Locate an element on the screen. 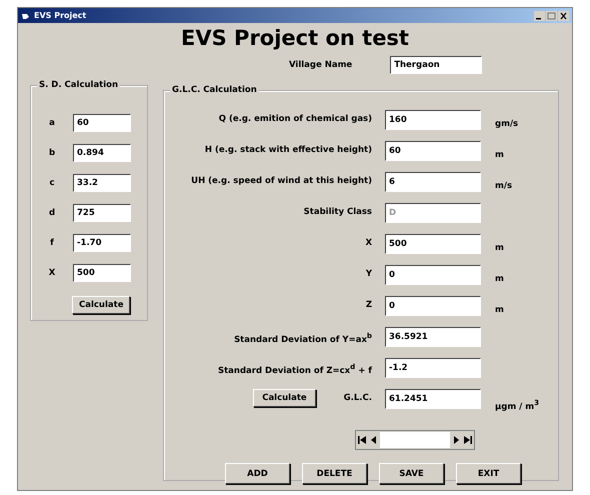  parameter-field: -1.70 is located at coordinates (102, 243).